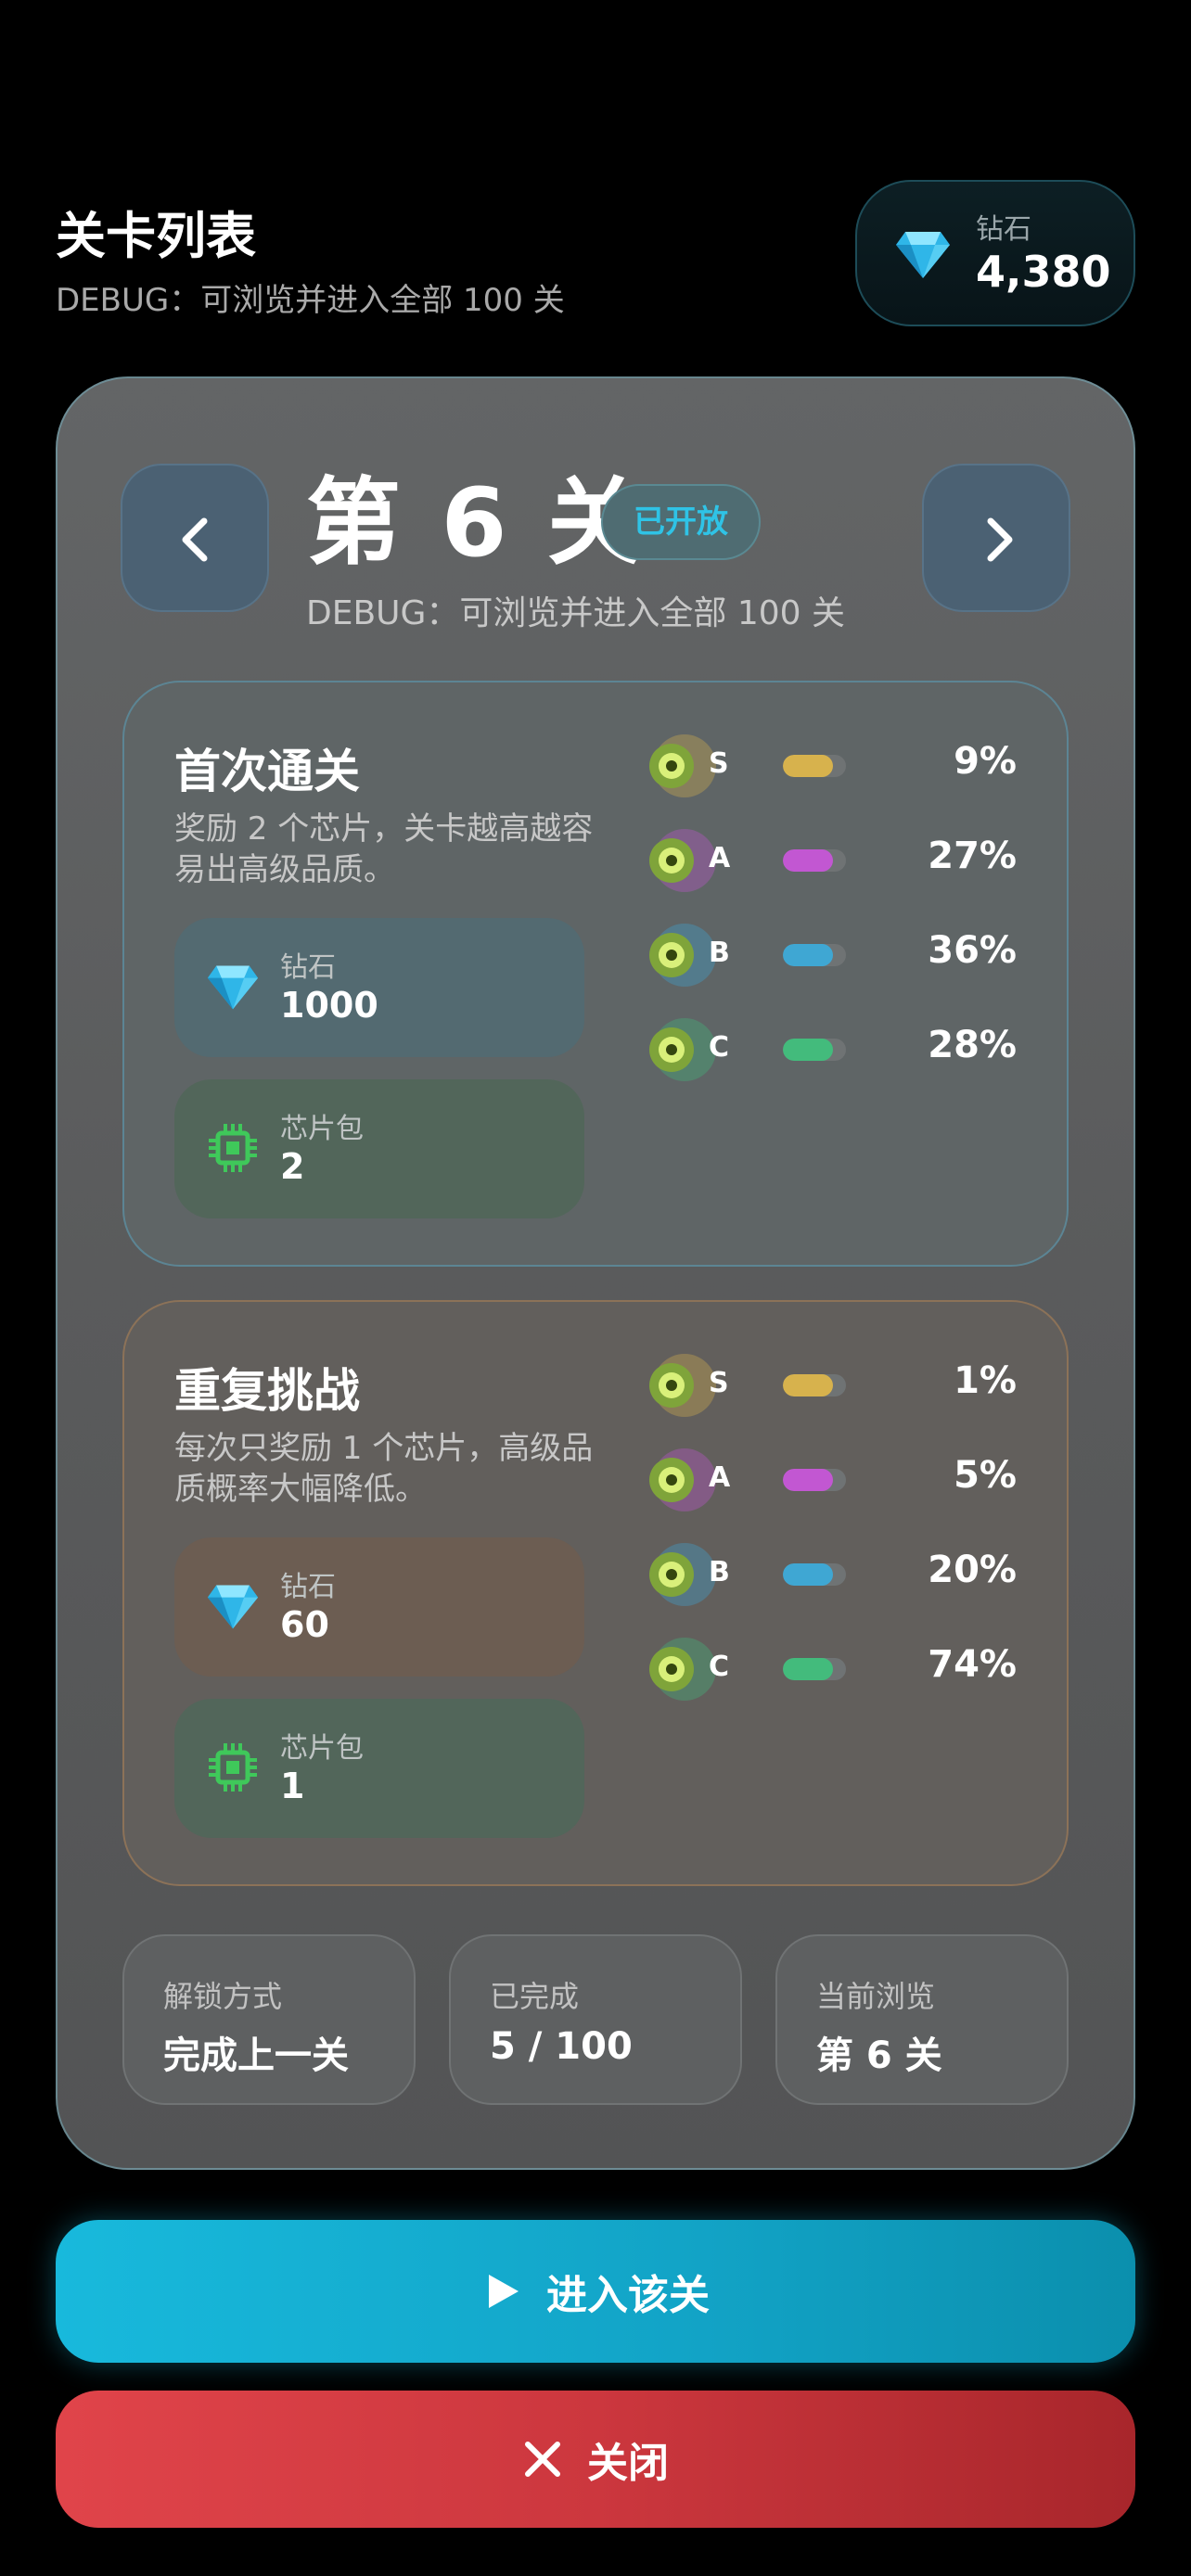  What do you see at coordinates (267, 772) in the screenshot?
I see `card-title: 首次通关` at bounding box center [267, 772].